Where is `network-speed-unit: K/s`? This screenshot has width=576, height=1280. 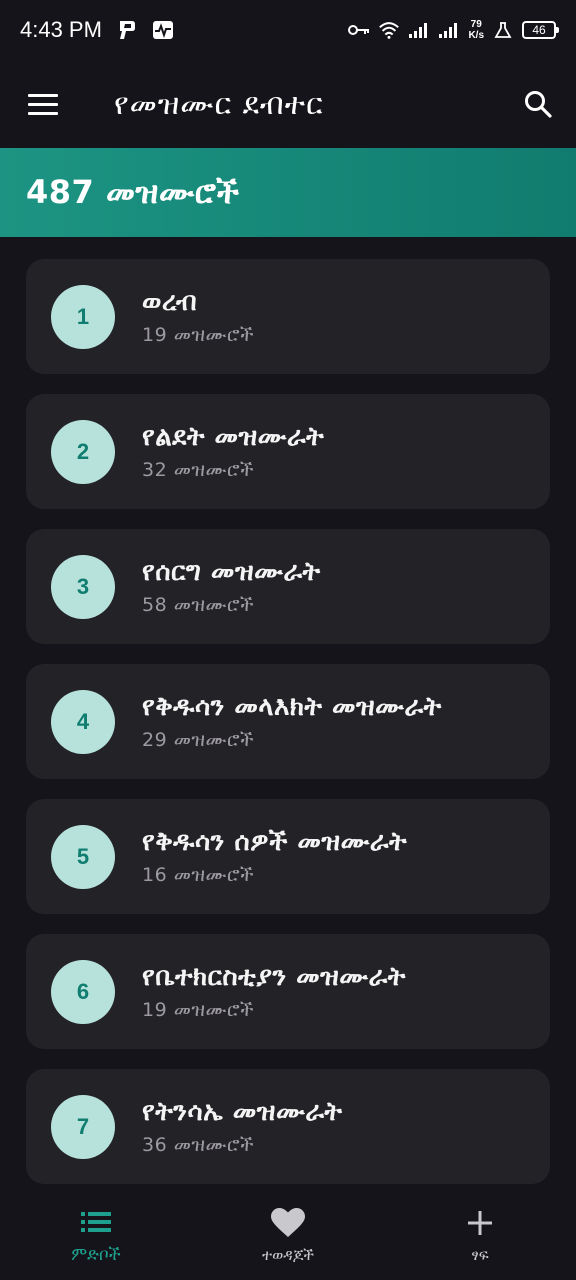
network-speed-unit: K/s is located at coordinates (476, 35).